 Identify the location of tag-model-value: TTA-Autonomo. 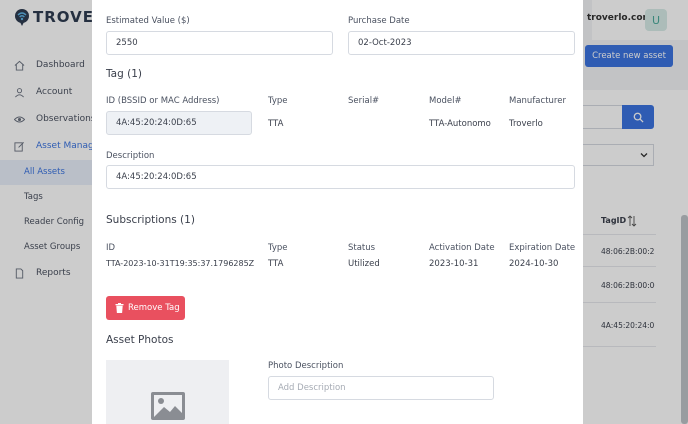
(460, 124).